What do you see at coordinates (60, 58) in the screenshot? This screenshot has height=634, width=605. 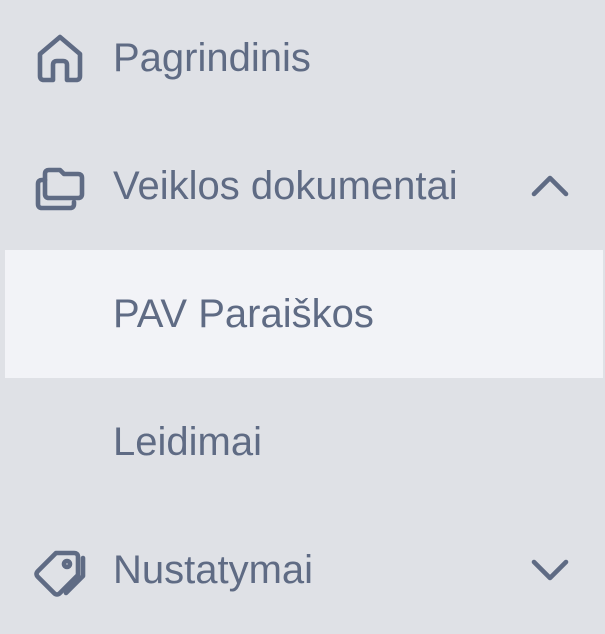 I see `home-icon` at bounding box center [60, 58].